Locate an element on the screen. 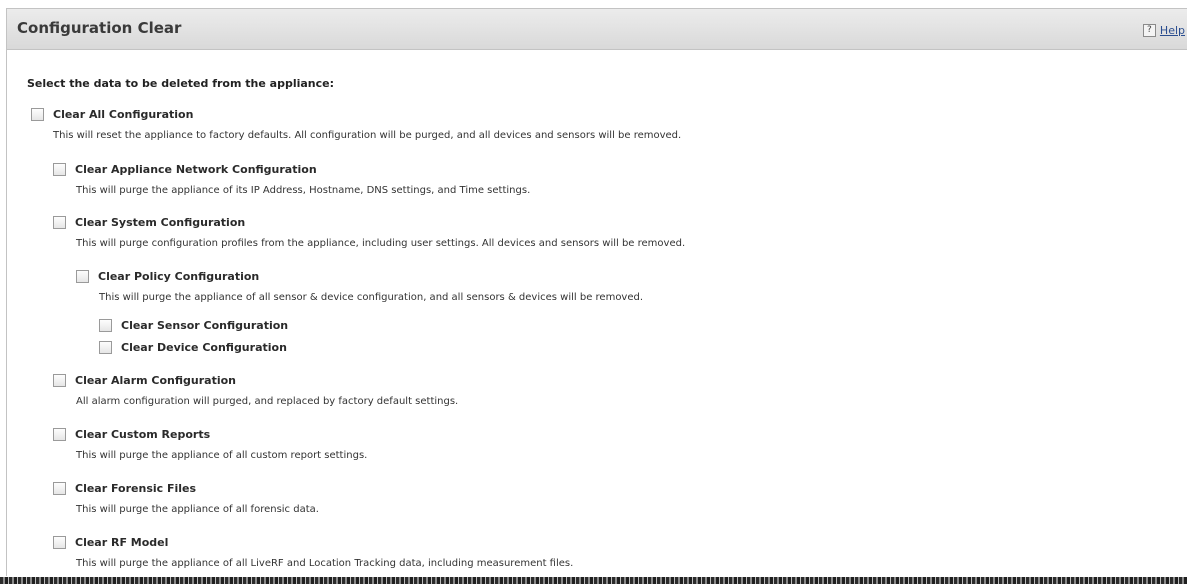 This screenshot has width=1187, height=584. clear-policy-checkbox is located at coordinates (82, 276).